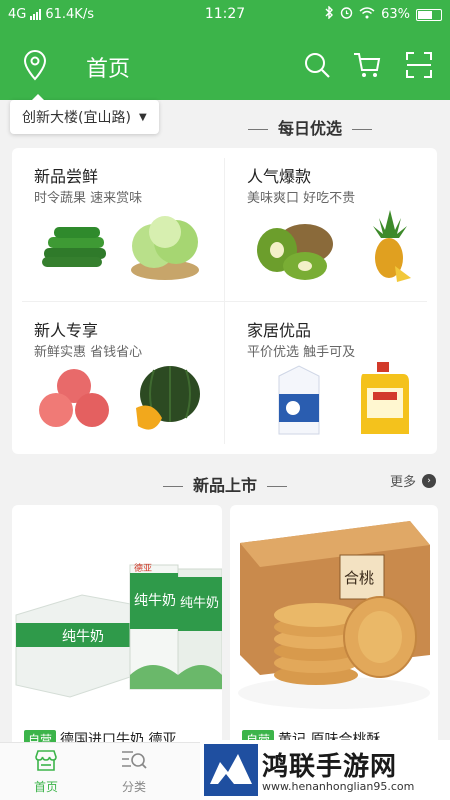 The width and height of the screenshot is (450, 800). What do you see at coordinates (46, 760) in the screenshot?
I see `shop-icon` at bounding box center [46, 760].